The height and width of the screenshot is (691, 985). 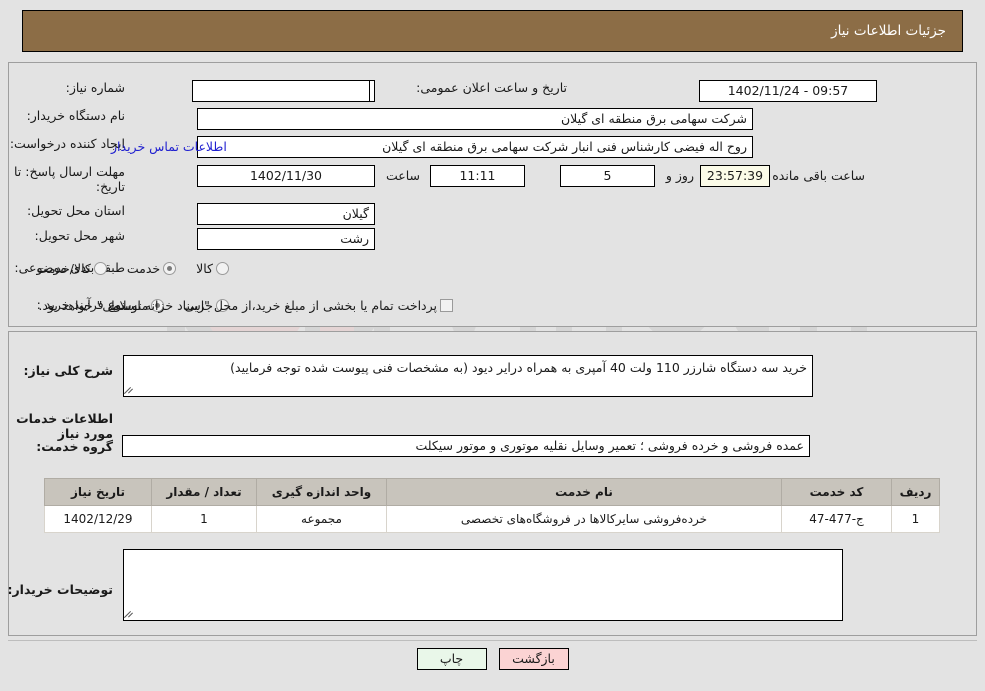 I want to click on th-unit: واحد اندازه گیری, so click(x=321, y=492).